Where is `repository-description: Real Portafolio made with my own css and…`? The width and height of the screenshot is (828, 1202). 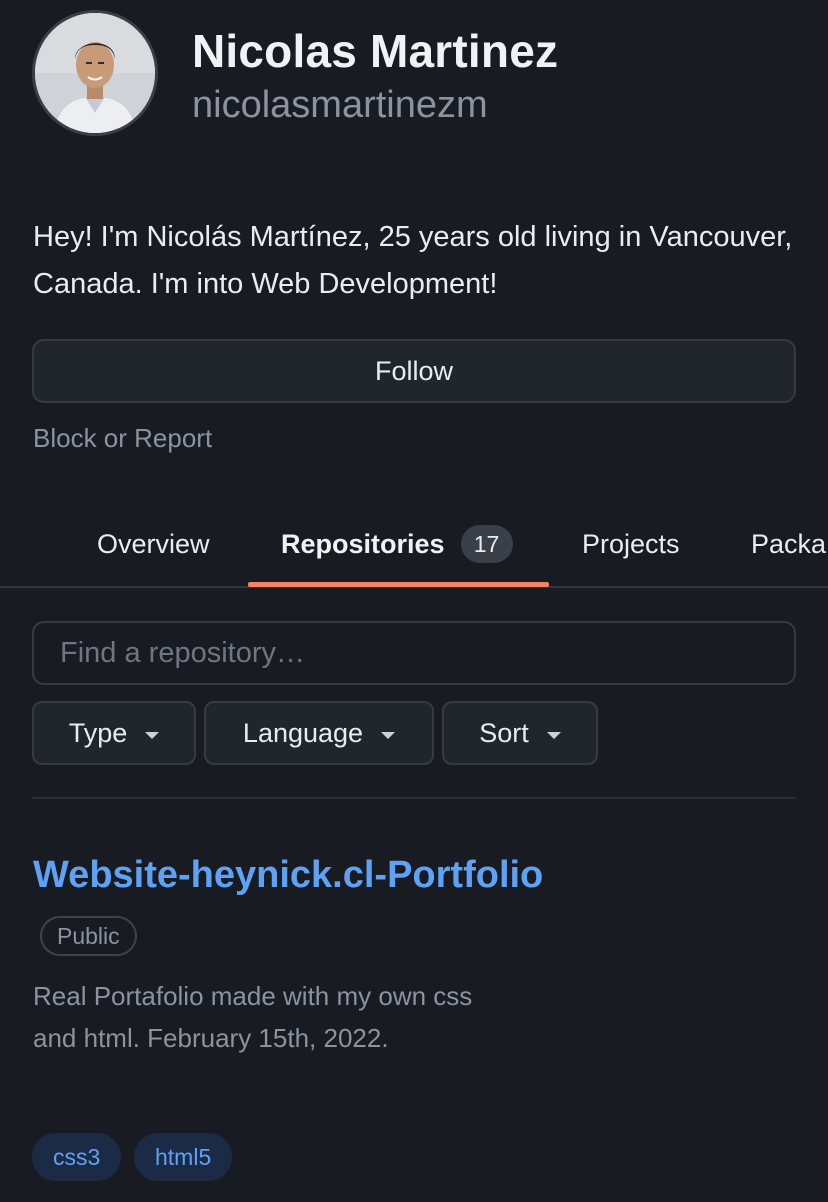 repository-description: Real Portafolio made with my own css and… is located at coordinates (253, 1017).